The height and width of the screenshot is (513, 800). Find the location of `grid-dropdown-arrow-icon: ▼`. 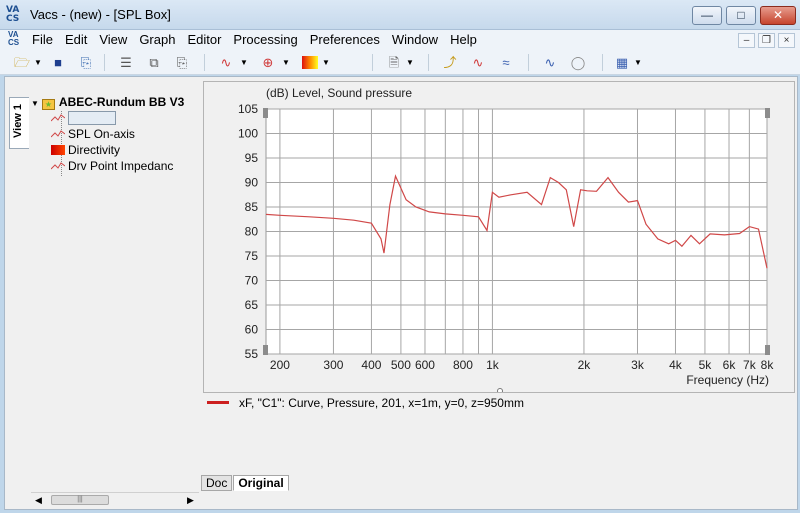

grid-dropdown-arrow-icon: ▼ is located at coordinates (638, 62).